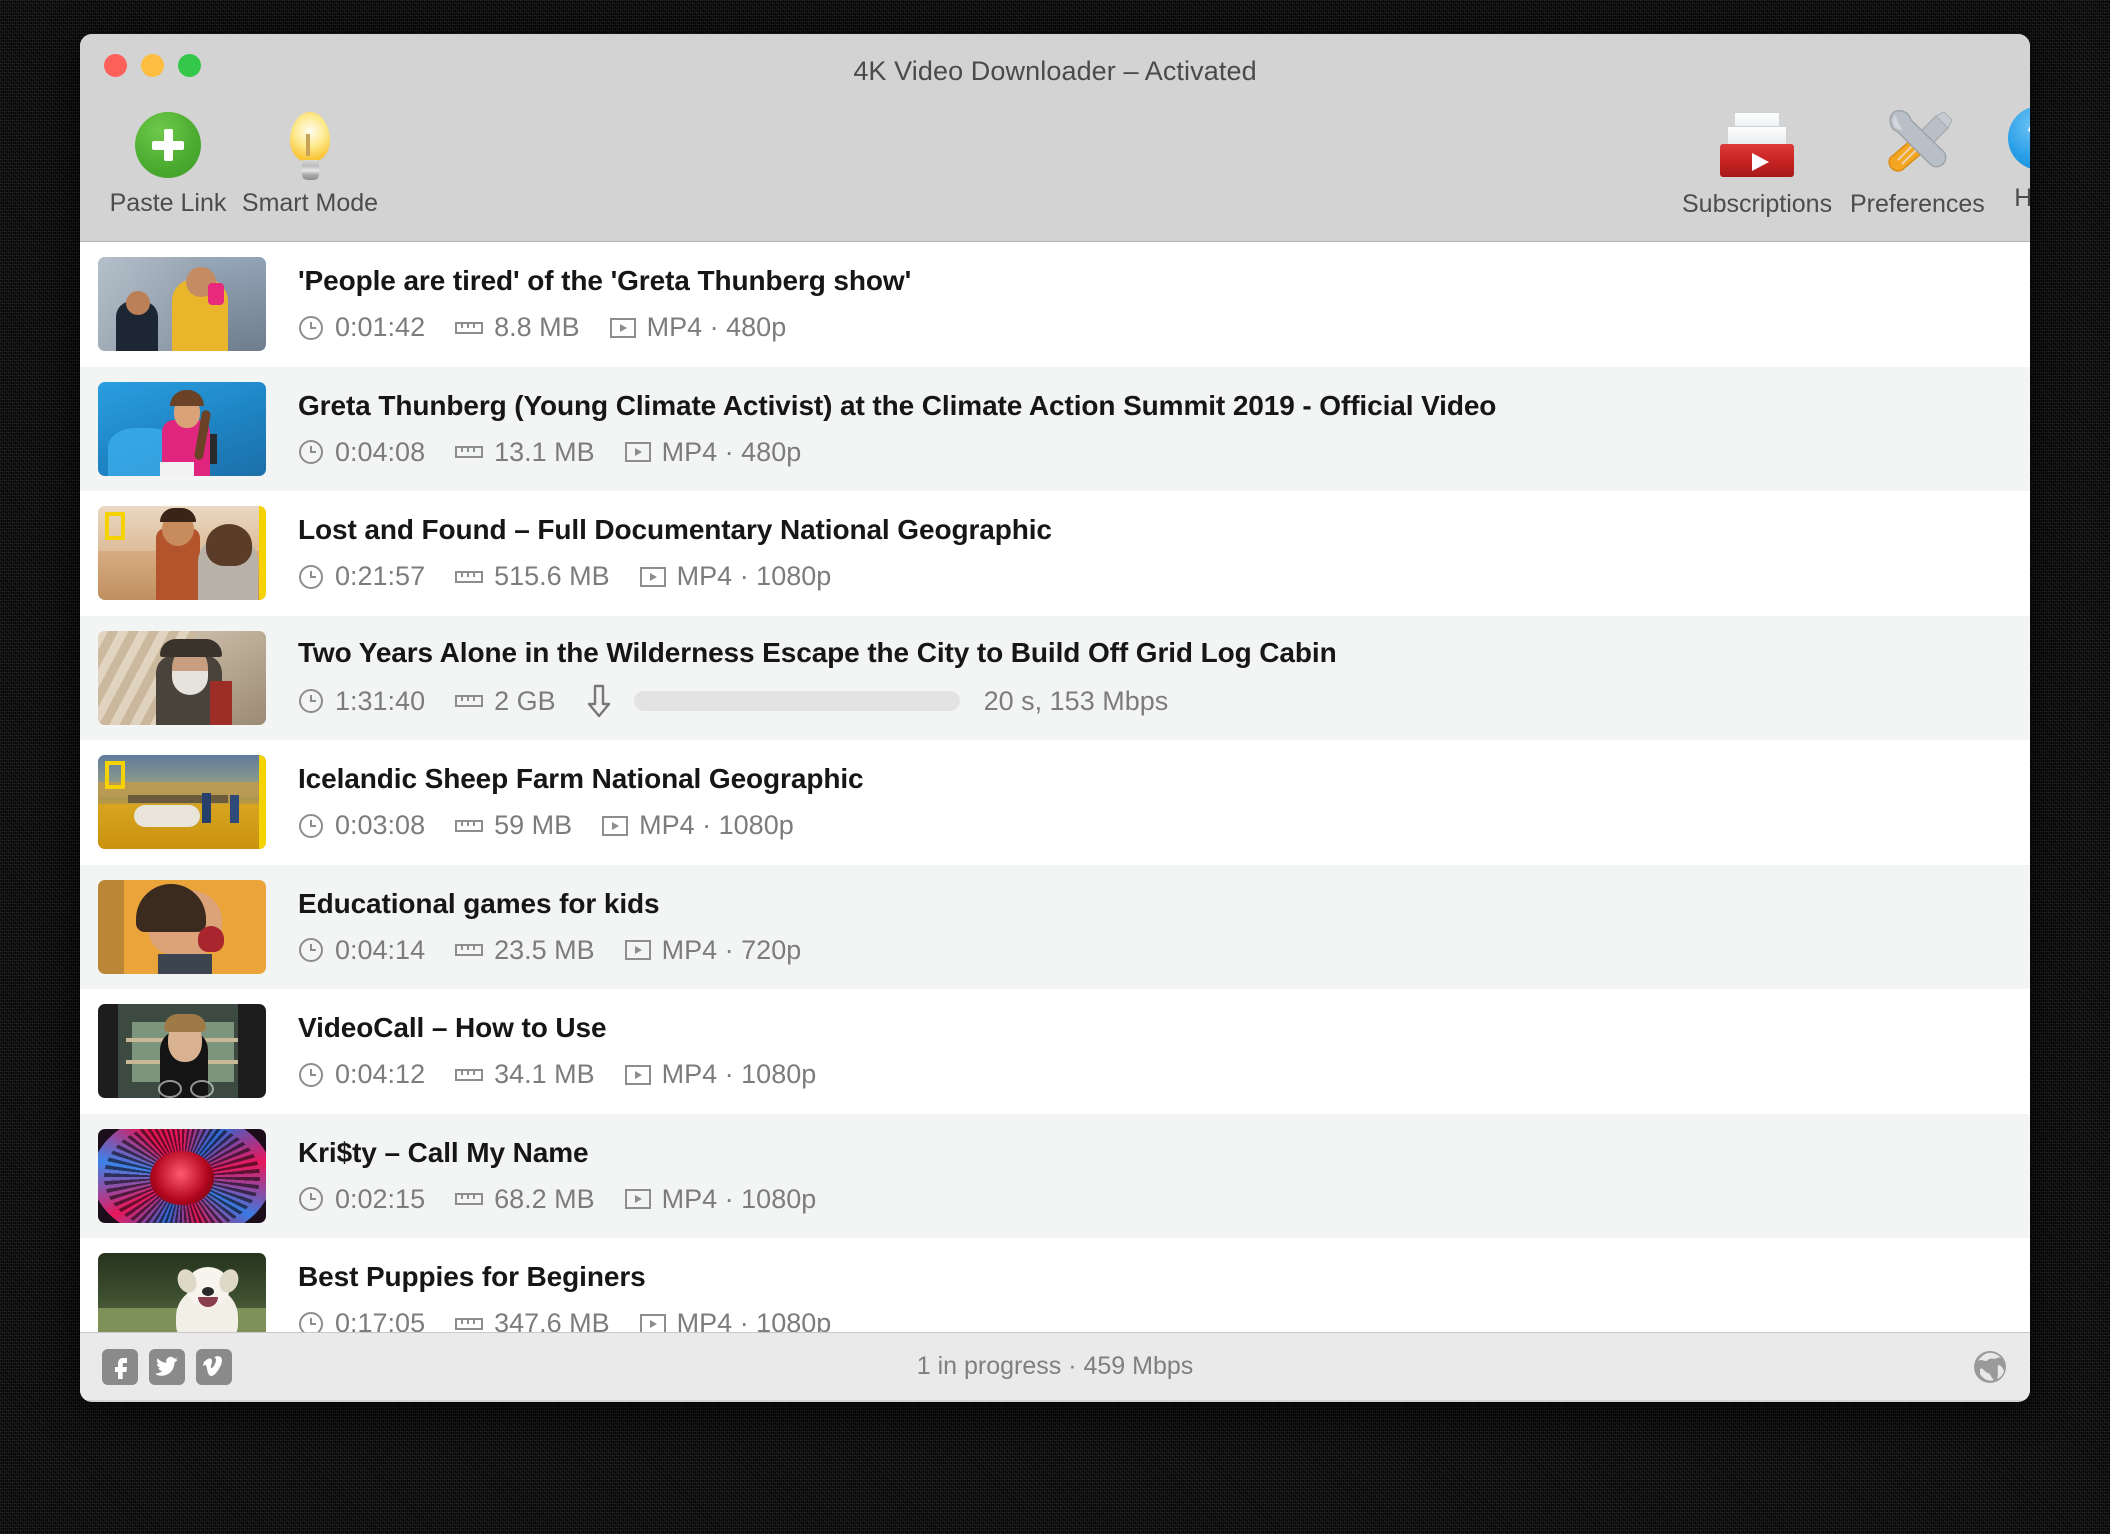  Describe the element at coordinates (472, 1277) in the screenshot. I see `video-title: Best Puppies for Beginers` at that location.